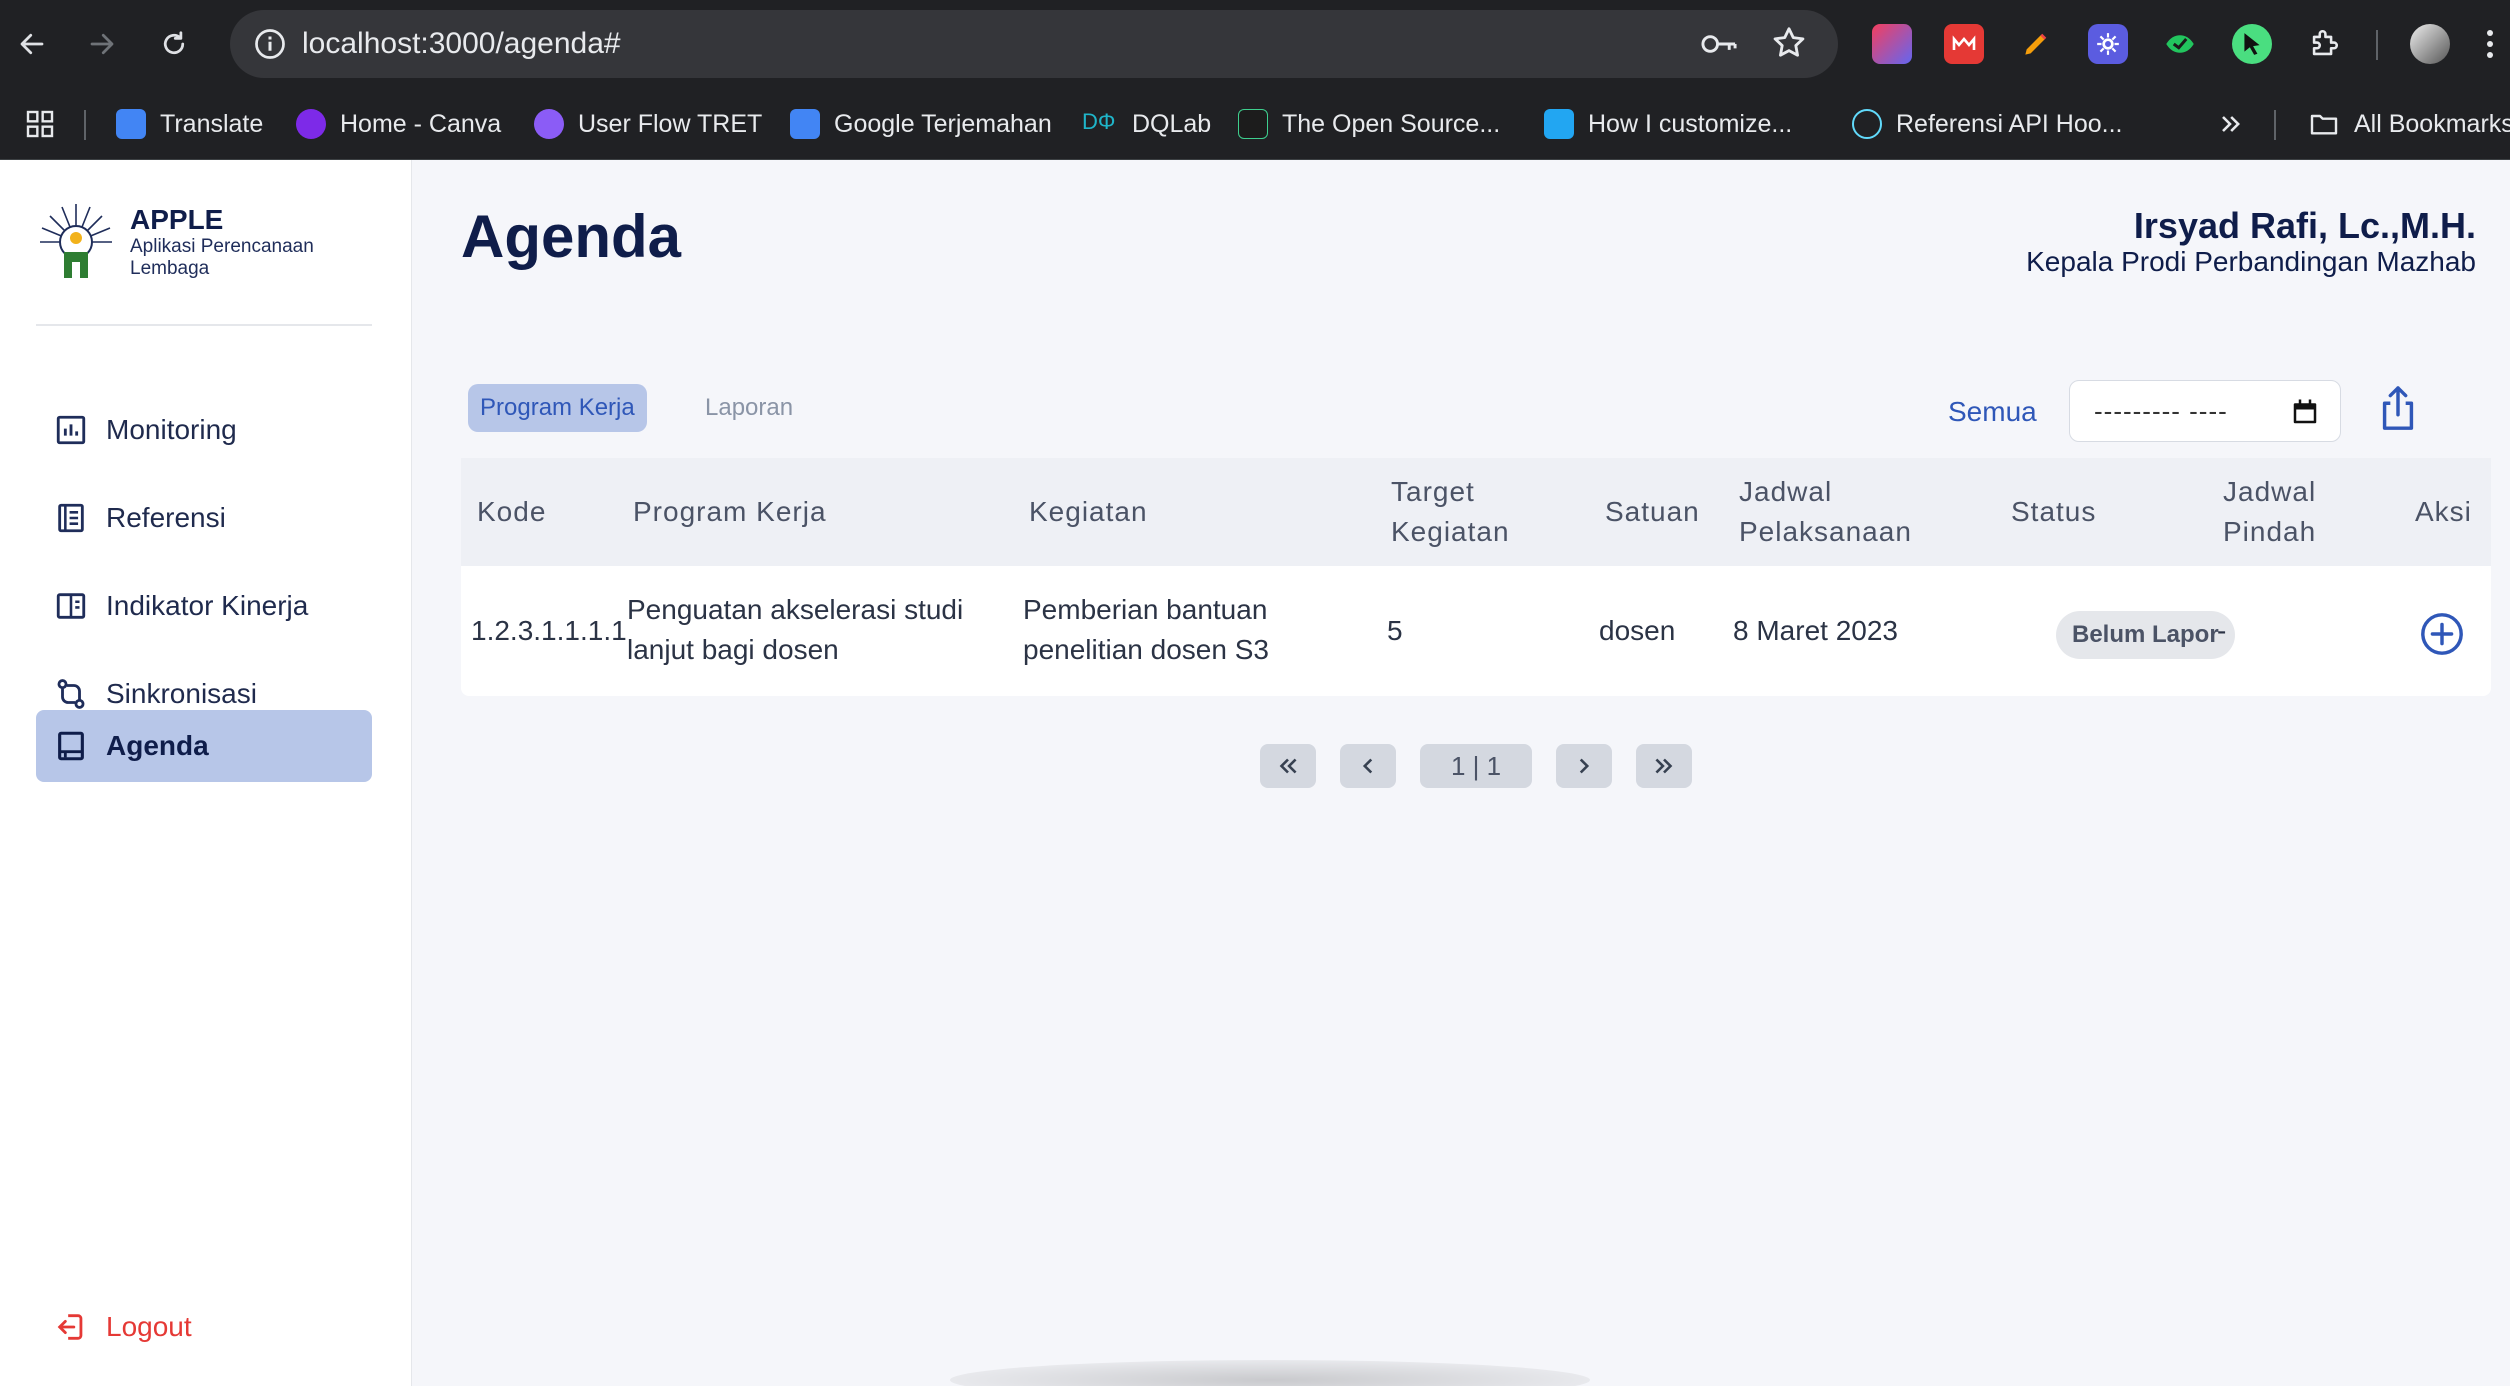 The width and height of the screenshot is (2510, 1386). What do you see at coordinates (2036, 44) in the screenshot?
I see `extension-pen-icon` at bounding box center [2036, 44].